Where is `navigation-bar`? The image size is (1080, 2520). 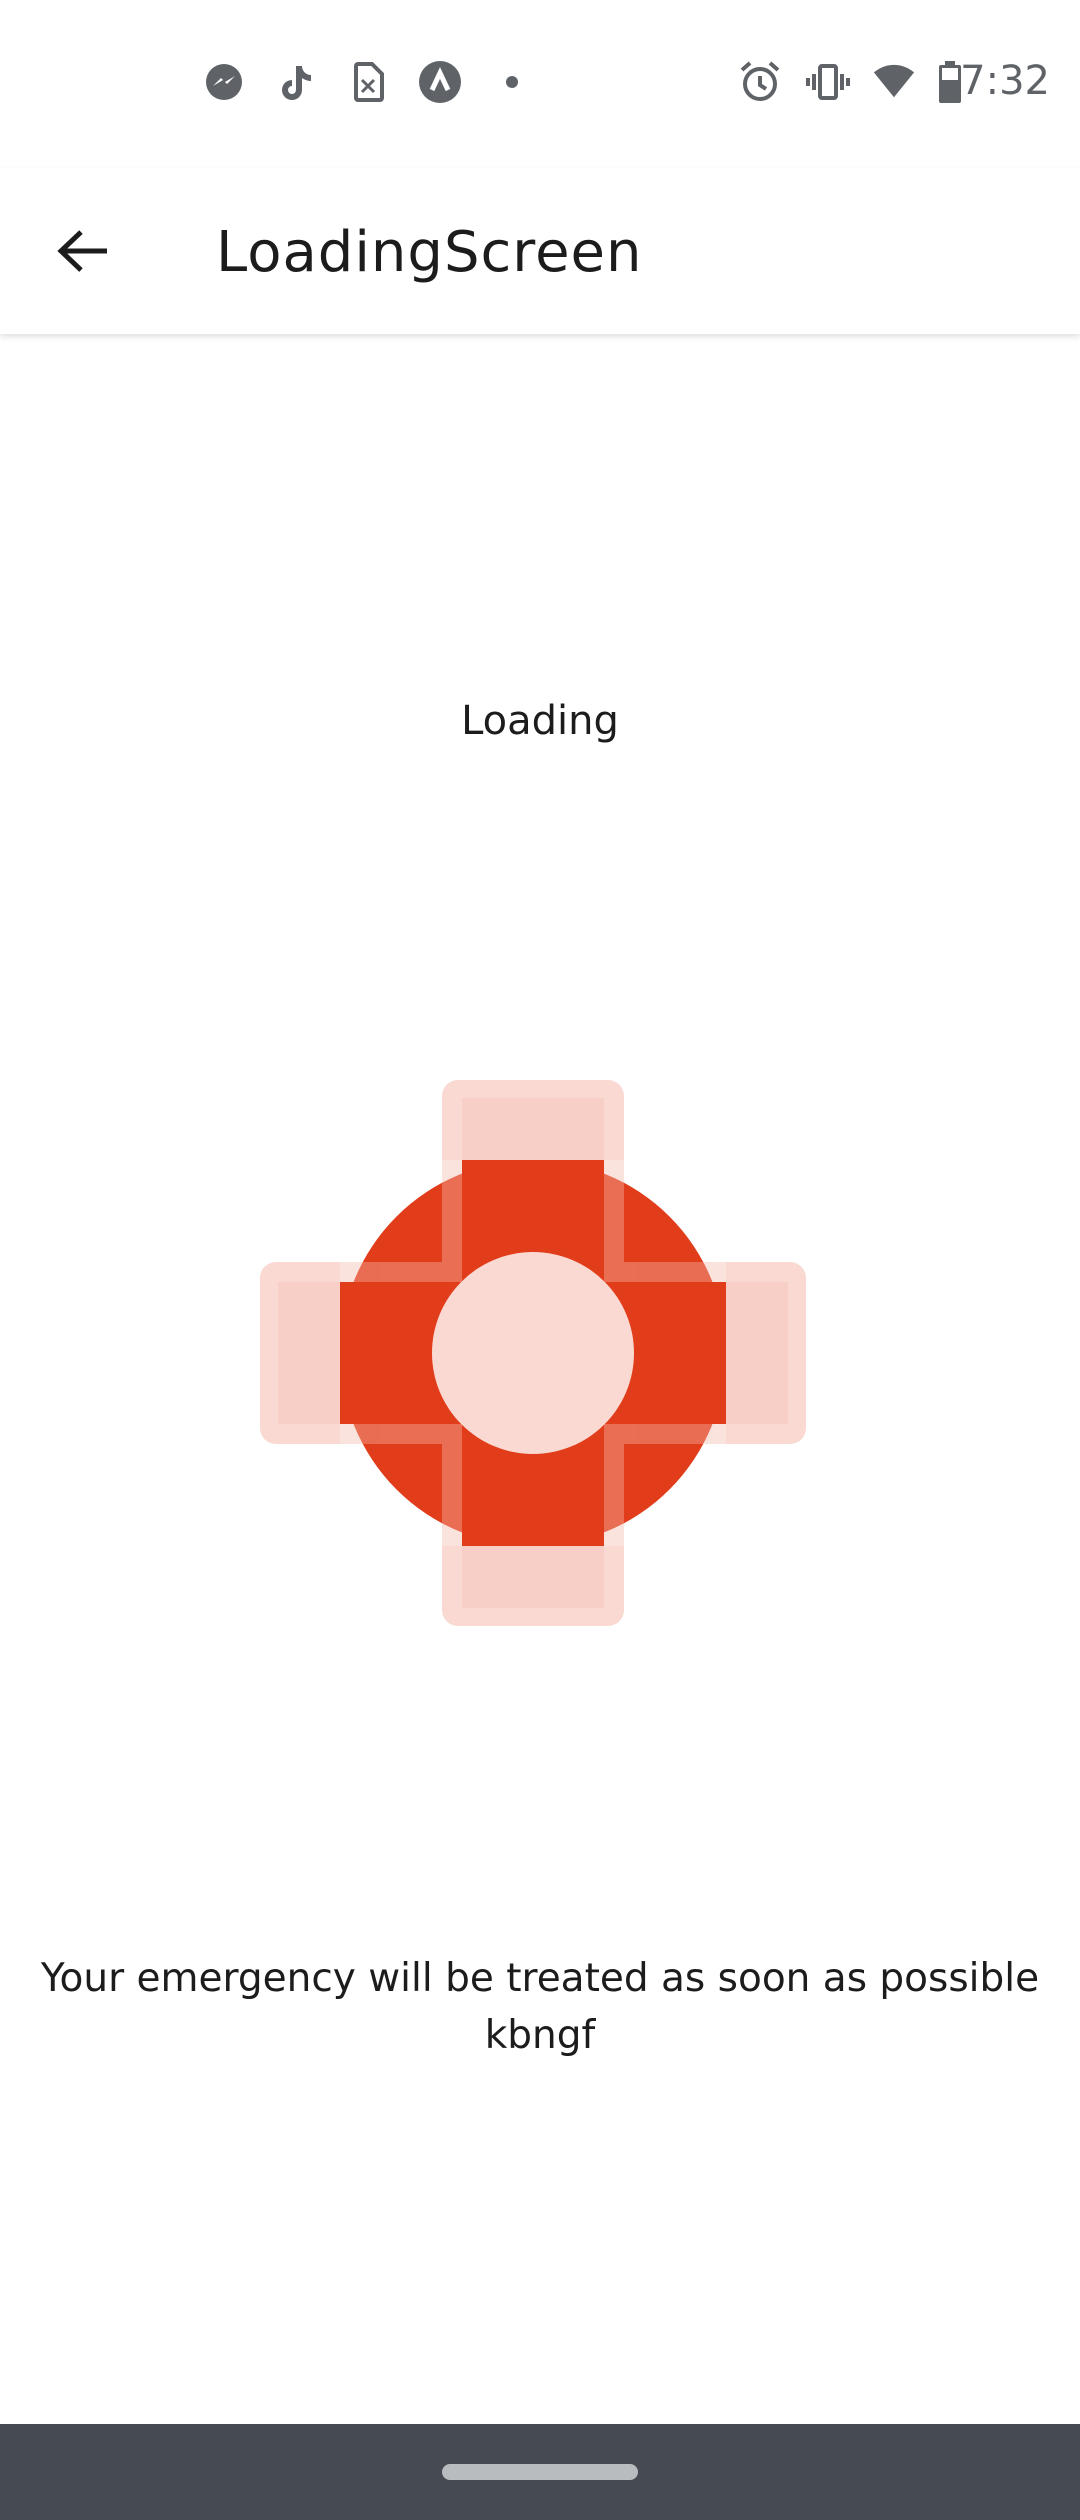
navigation-bar is located at coordinates (540, 2472).